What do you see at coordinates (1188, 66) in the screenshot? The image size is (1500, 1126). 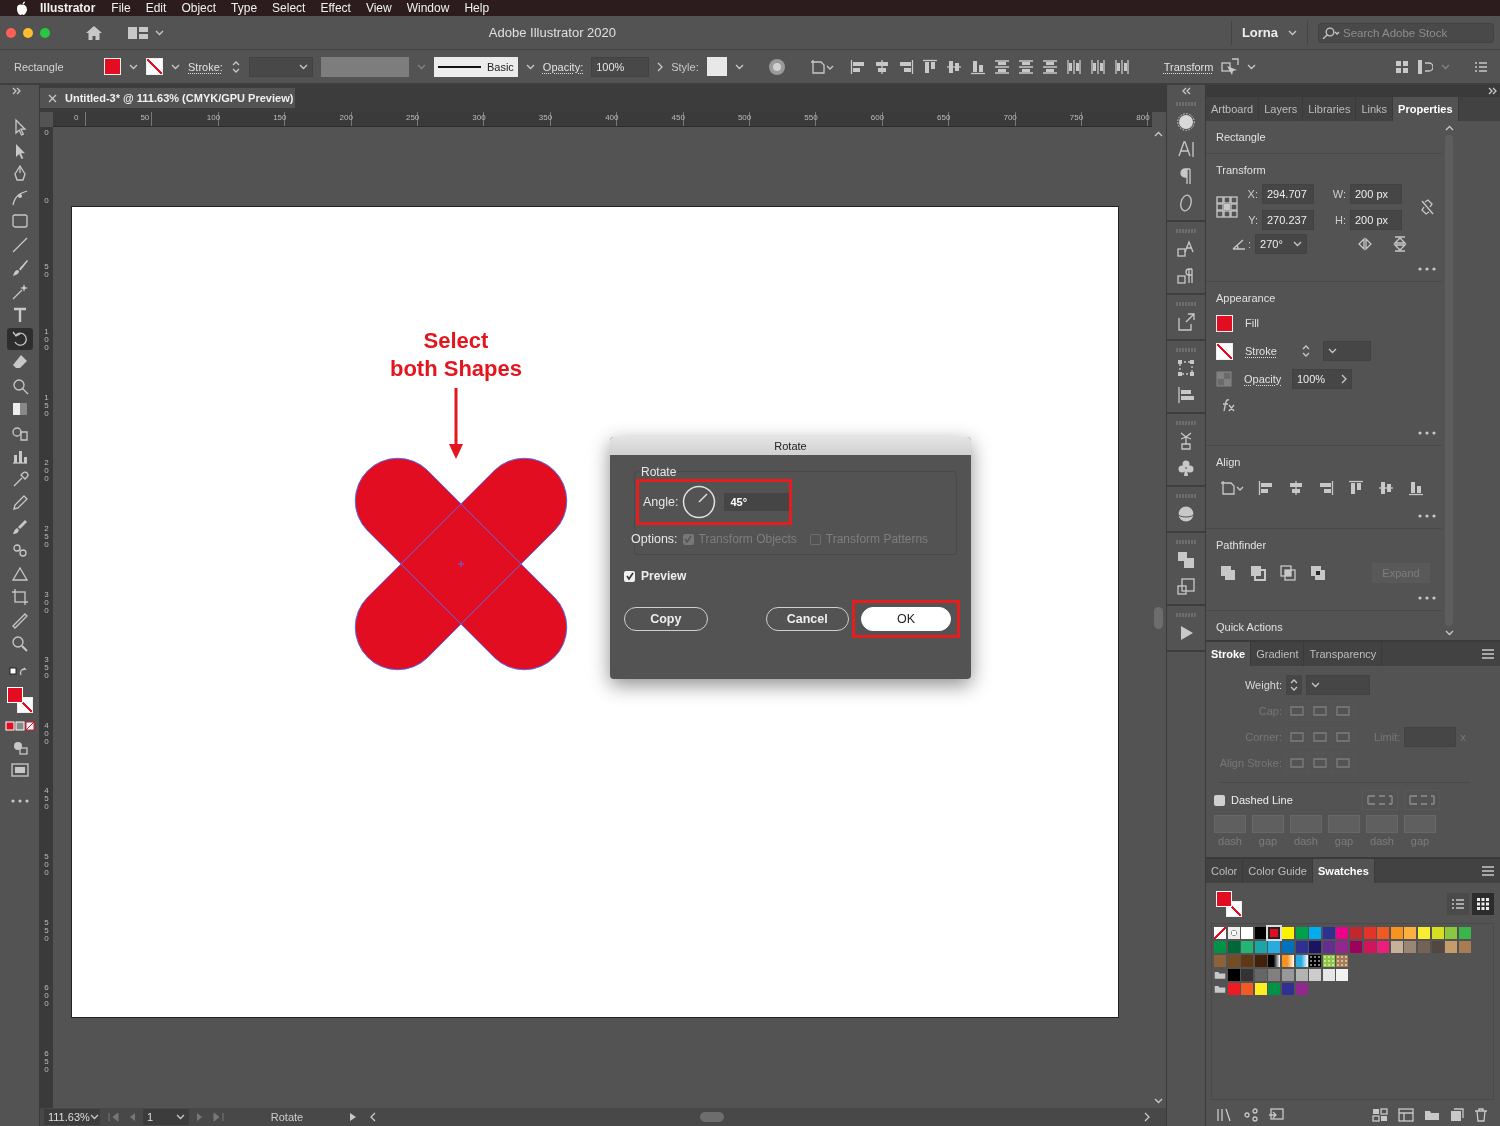 I see `transform-link: Transform` at bounding box center [1188, 66].